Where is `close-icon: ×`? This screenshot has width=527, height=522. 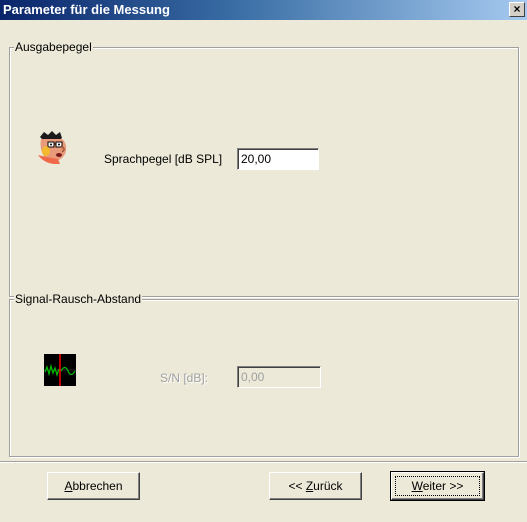 close-icon: × is located at coordinates (517, 9).